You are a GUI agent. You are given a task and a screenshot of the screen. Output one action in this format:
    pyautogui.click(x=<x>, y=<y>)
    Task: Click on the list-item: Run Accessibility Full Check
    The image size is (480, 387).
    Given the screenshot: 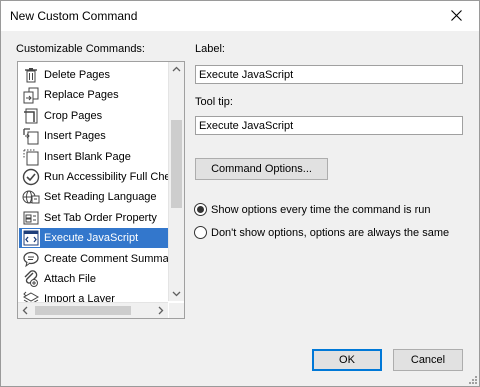 What is the action you would take?
    pyautogui.click(x=100, y=177)
    